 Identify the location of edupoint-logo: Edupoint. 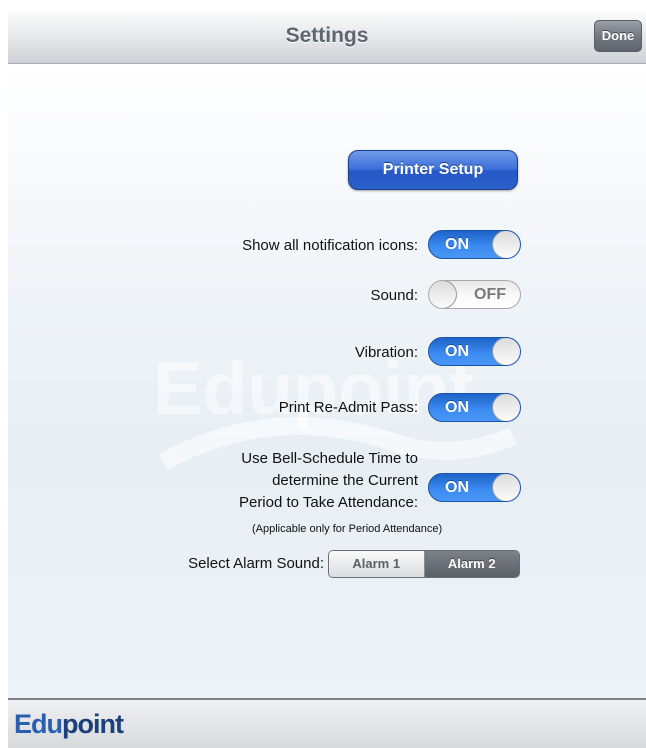
(69, 724).